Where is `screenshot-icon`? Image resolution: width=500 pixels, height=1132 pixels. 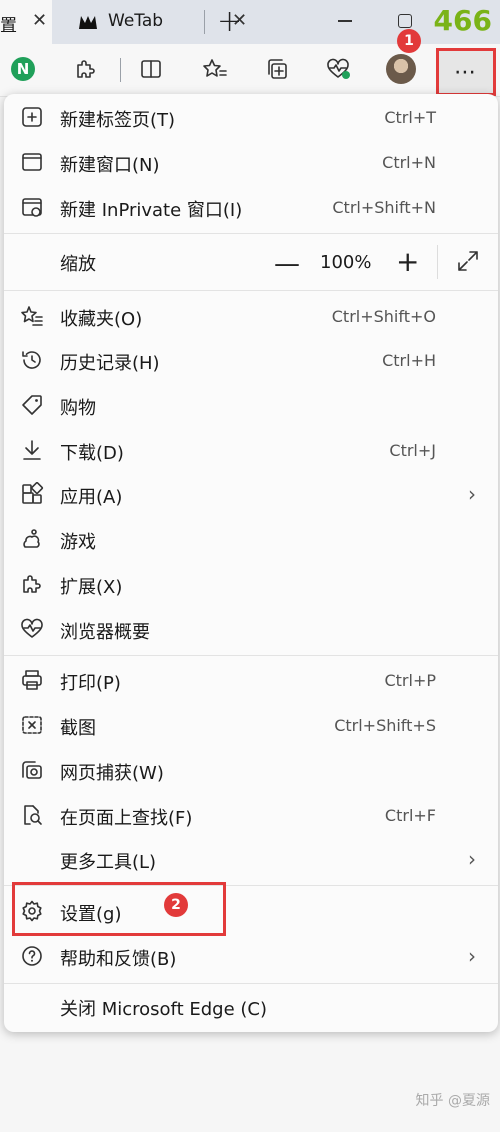 screenshot-icon is located at coordinates (32, 725).